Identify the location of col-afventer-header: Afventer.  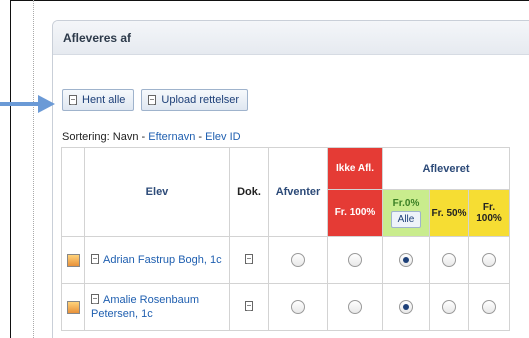
(298, 192).